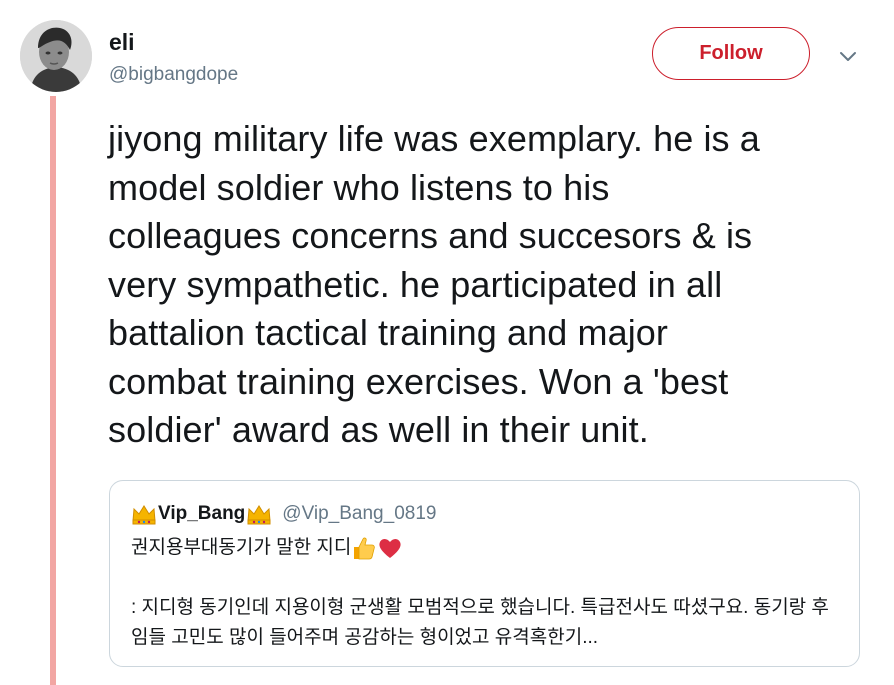 Image resolution: width=894 pixels, height=685 pixels. What do you see at coordinates (173, 75) in the screenshot?
I see `author-handle: @bigbangdope` at bounding box center [173, 75].